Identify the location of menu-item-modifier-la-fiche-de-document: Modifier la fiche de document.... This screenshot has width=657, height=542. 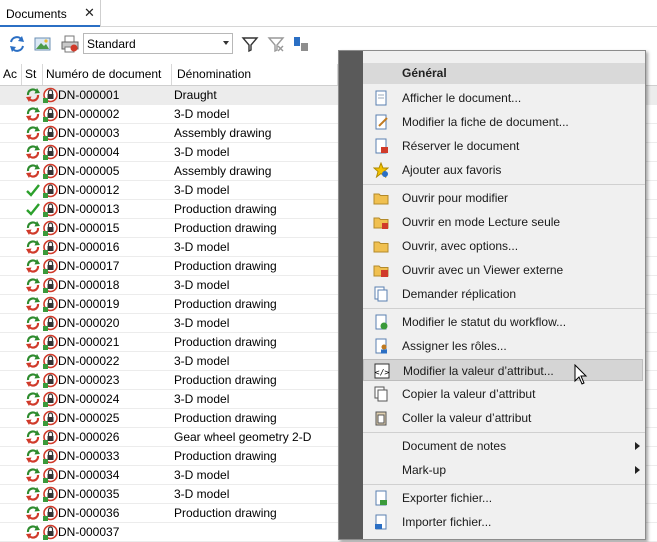
(503, 122).